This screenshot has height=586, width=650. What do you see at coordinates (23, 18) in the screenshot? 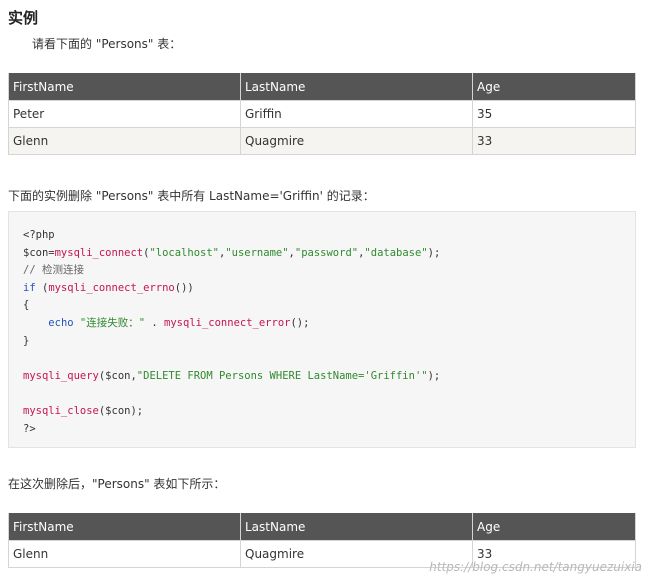
I see `page-title: 实例` at bounding box center [23, 18].